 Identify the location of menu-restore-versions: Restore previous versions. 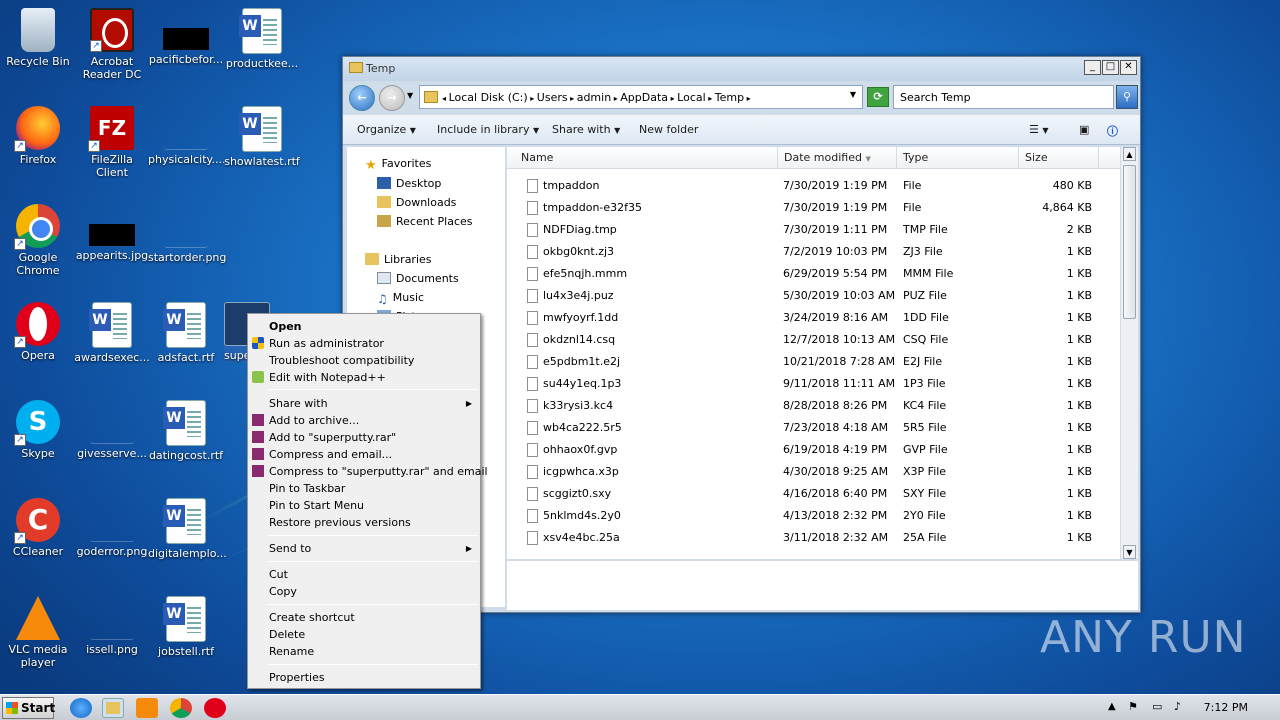
(364, 522).